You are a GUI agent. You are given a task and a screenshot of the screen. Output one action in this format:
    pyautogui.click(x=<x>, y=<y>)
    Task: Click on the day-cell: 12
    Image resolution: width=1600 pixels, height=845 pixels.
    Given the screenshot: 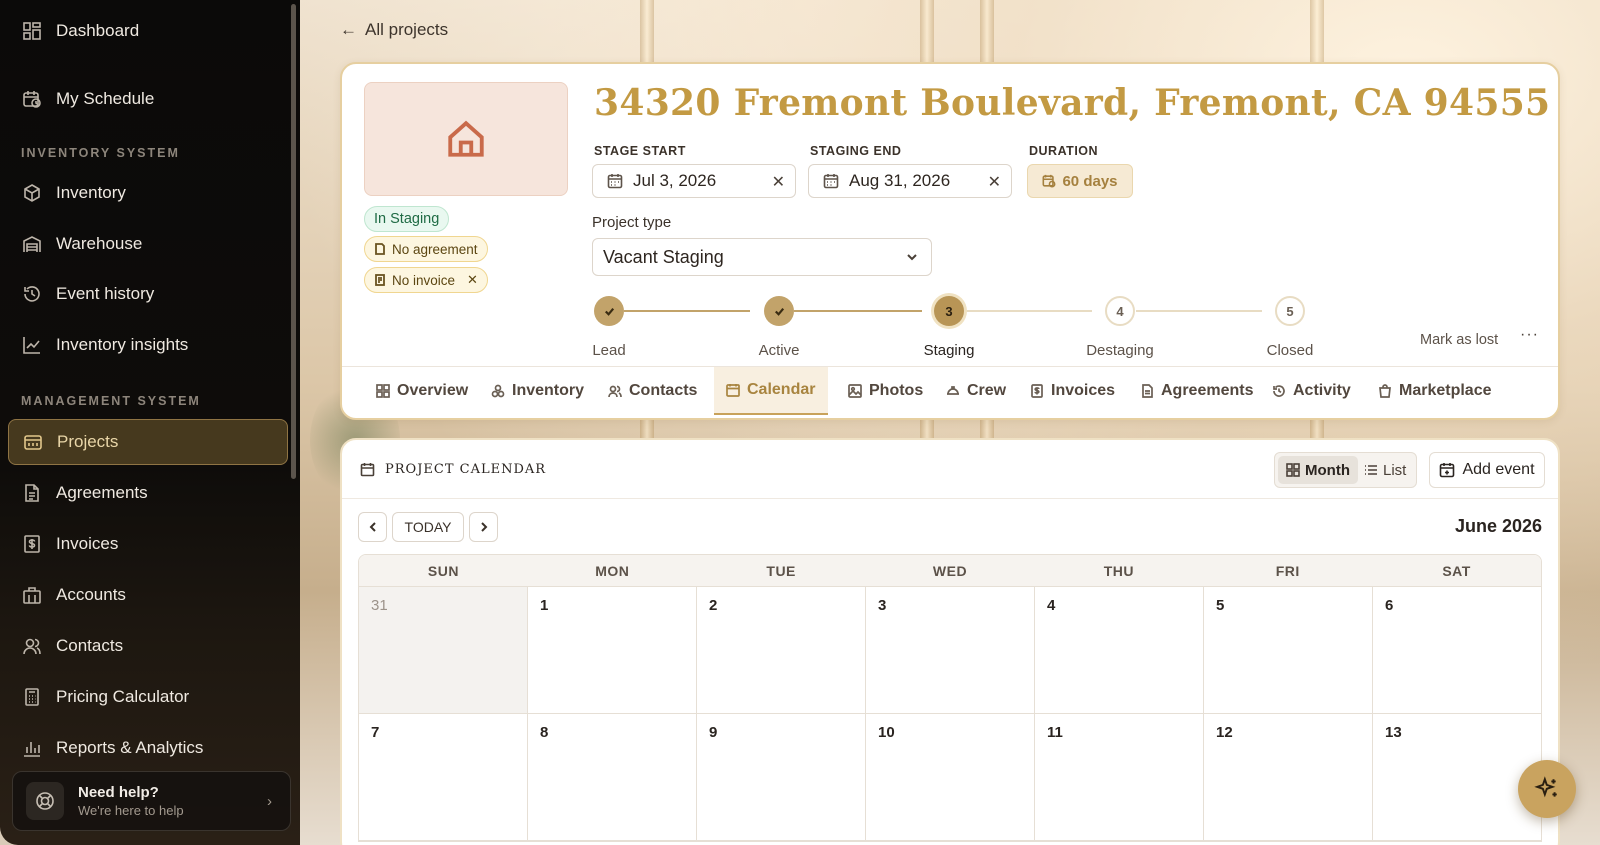 What is the action you would take?
    pyautogui.click(x=1288, y=777)
    